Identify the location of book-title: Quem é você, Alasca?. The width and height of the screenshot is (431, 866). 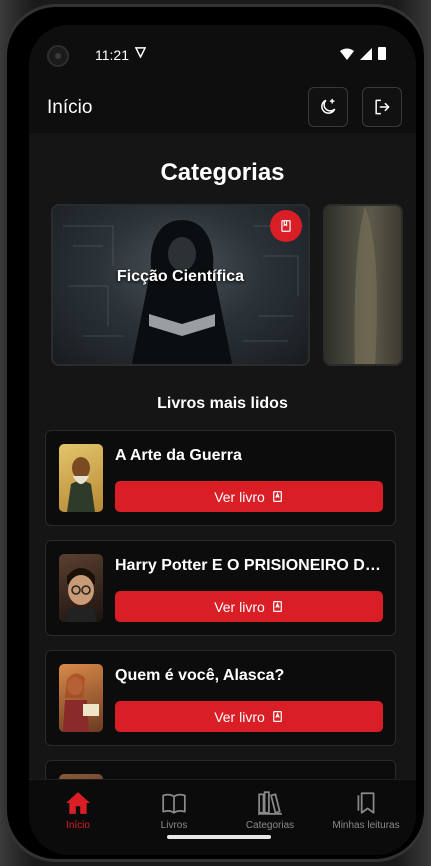
(200, 675).